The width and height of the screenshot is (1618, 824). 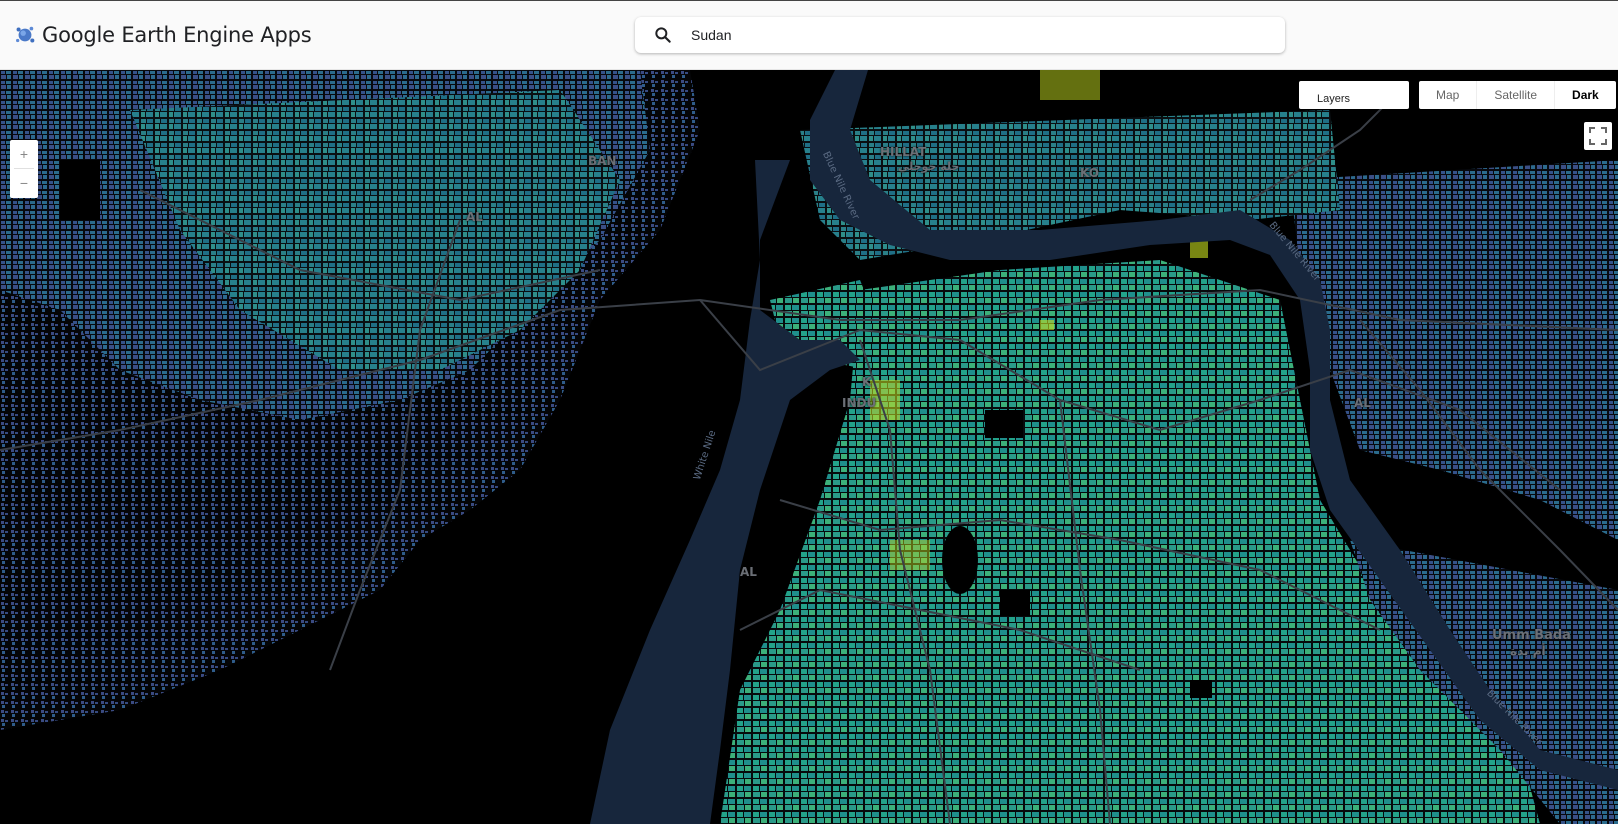 I want to click on place-label: HILLAT, so click(x=903, y=152).